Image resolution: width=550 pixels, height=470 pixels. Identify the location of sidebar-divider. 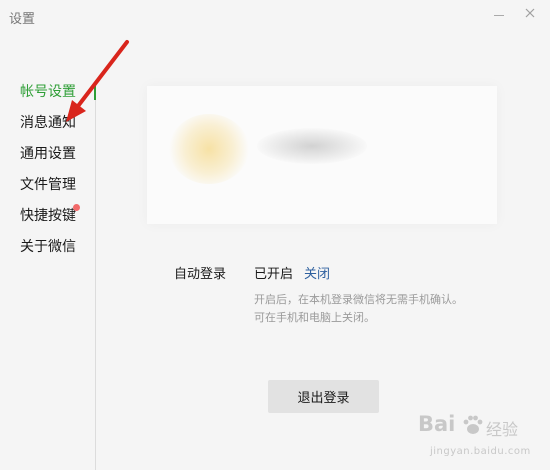
(95, 281).